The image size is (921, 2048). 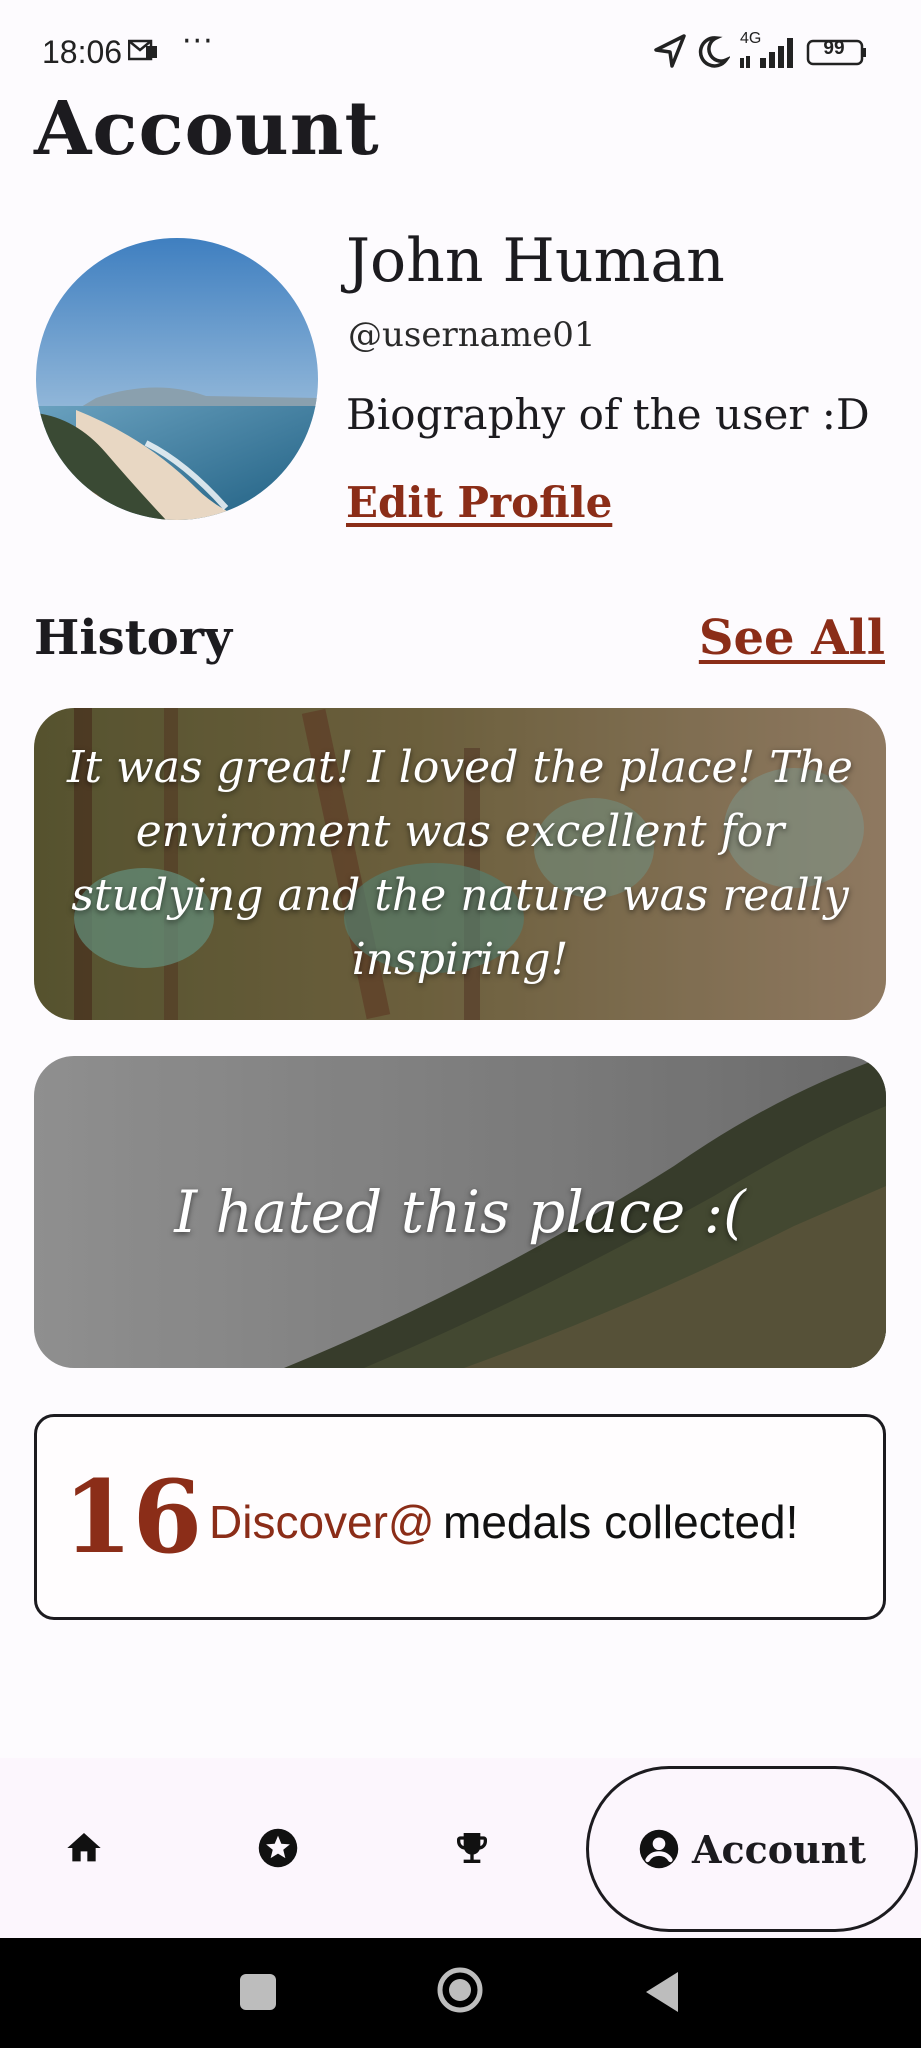 I want to click on bottom-nav: Account, so click(x=460, y=1848).